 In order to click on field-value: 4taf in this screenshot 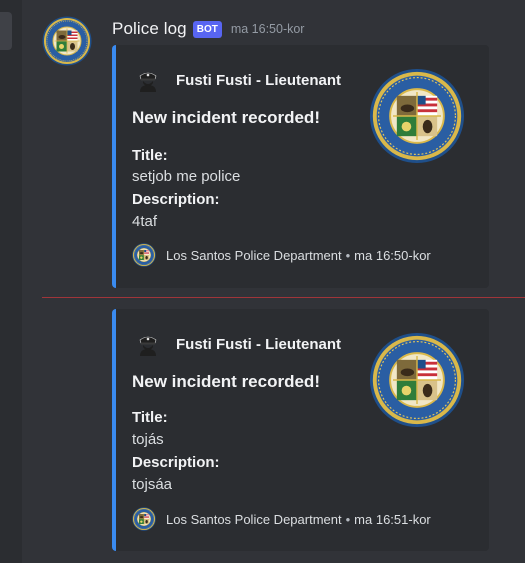, I will do `click(145, 221)`.